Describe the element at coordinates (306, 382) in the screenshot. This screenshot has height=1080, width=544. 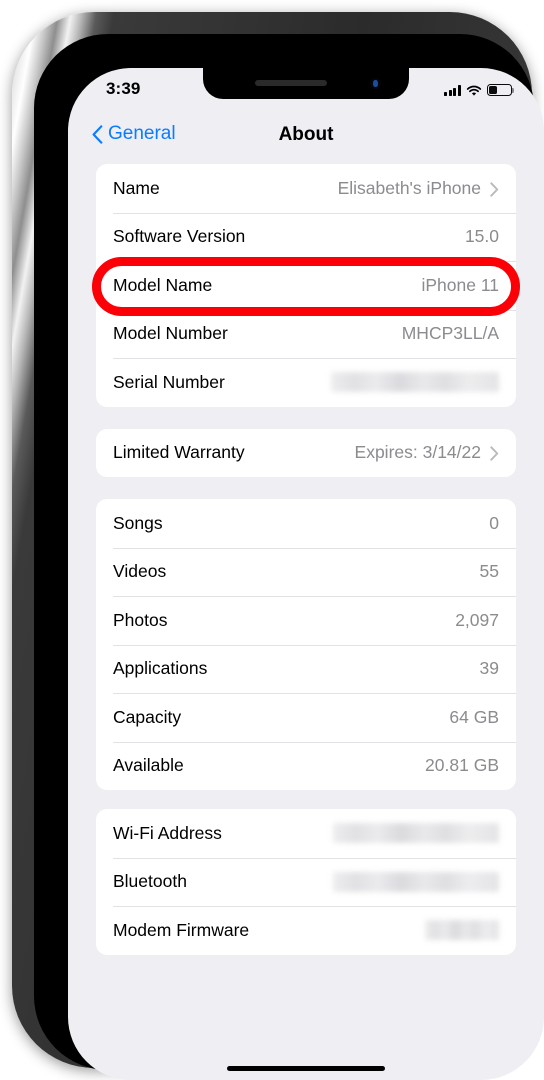
I see `settings-row: Serial Number` at that location.